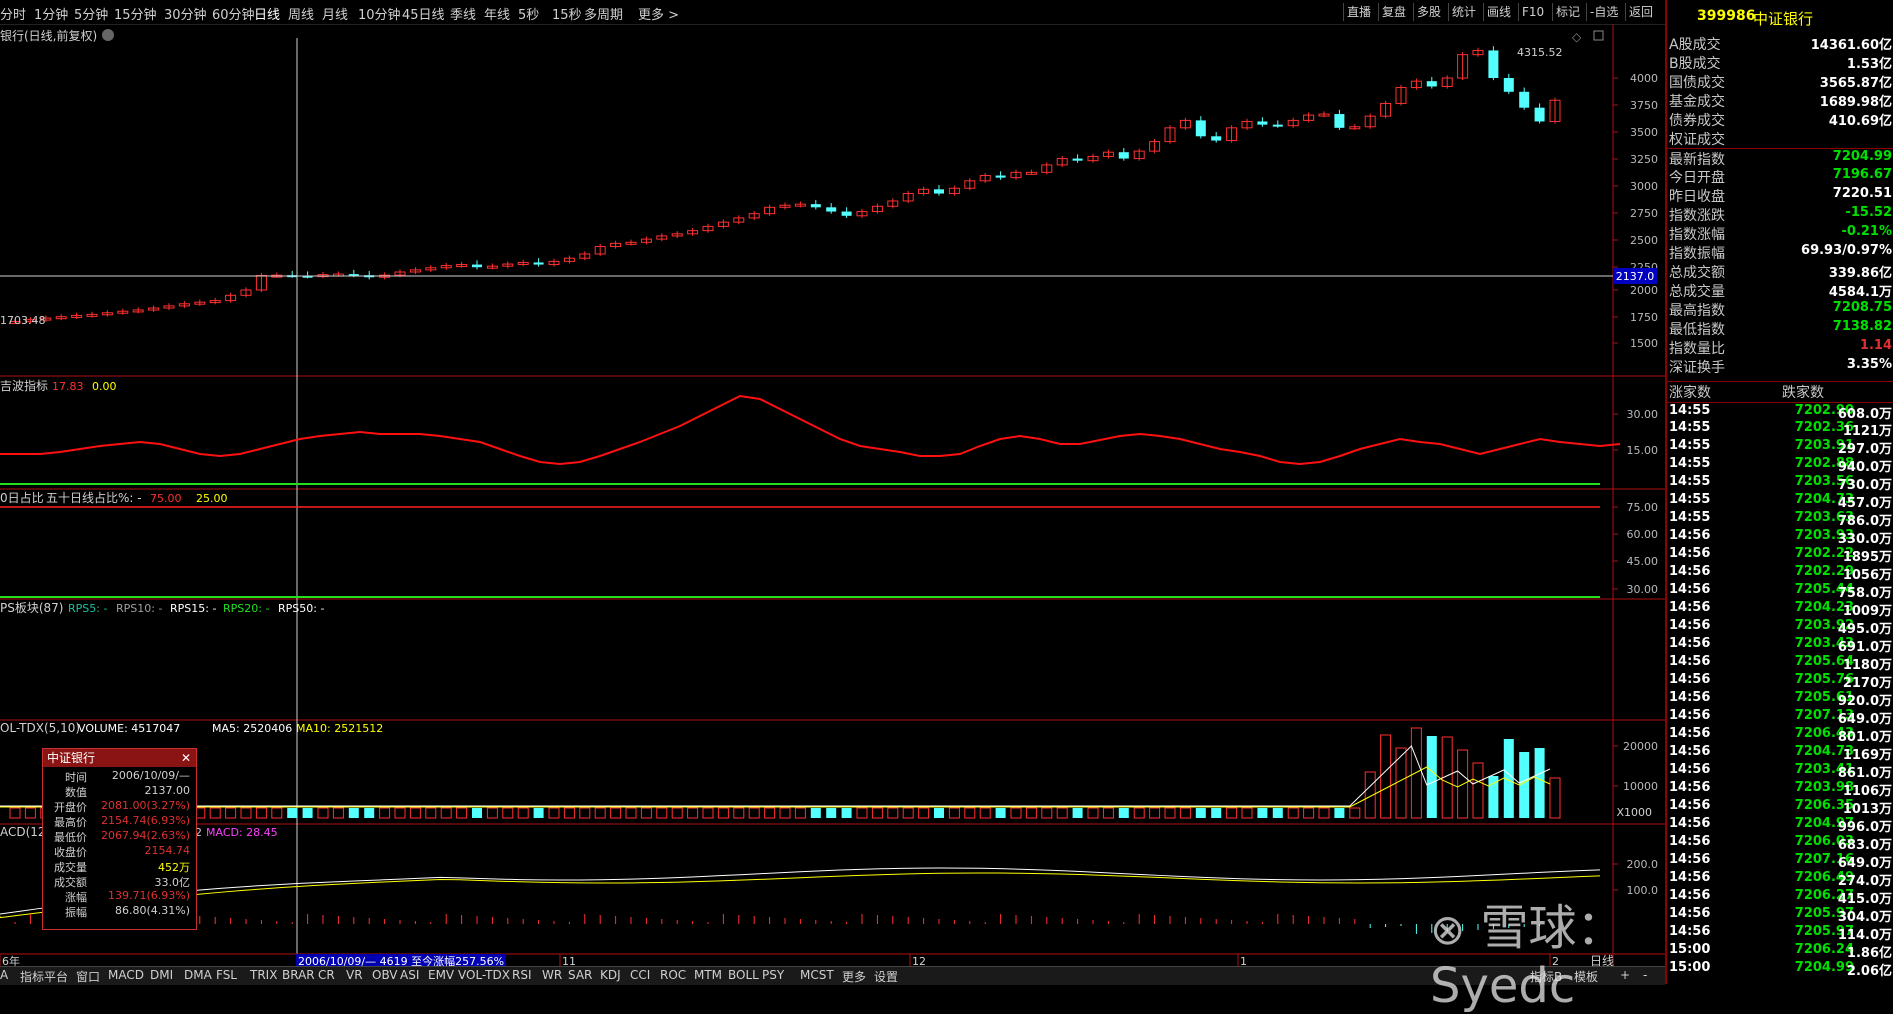 The width and height of the screenshot is (1893, 1014). I want to click on indicator-tab-20: ROC, so click(673, 975).